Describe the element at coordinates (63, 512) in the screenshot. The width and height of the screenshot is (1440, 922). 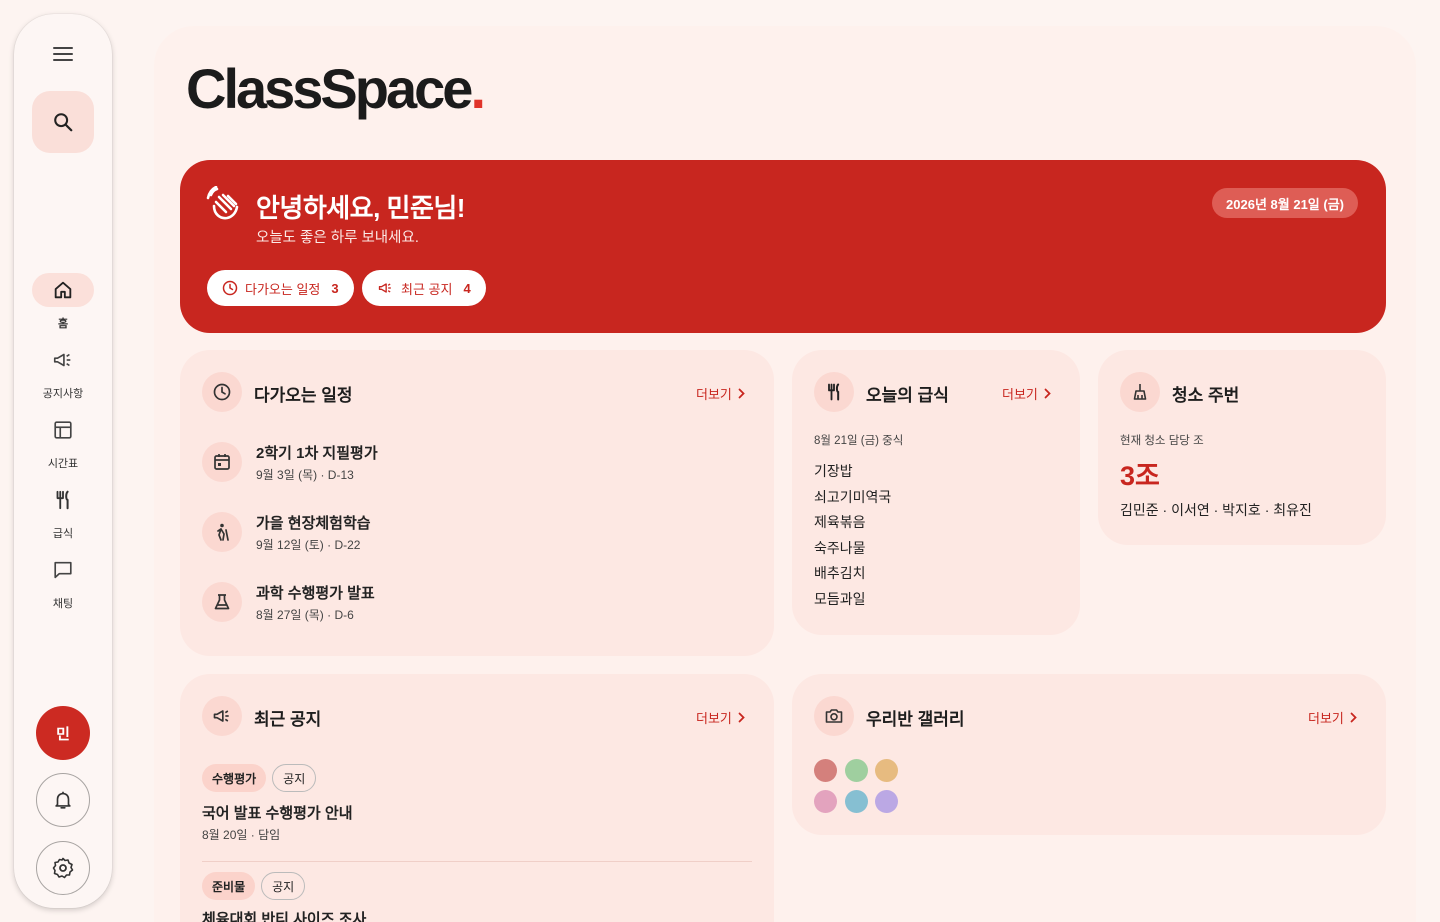
I see `nav-item-meal: 급식` at that location.